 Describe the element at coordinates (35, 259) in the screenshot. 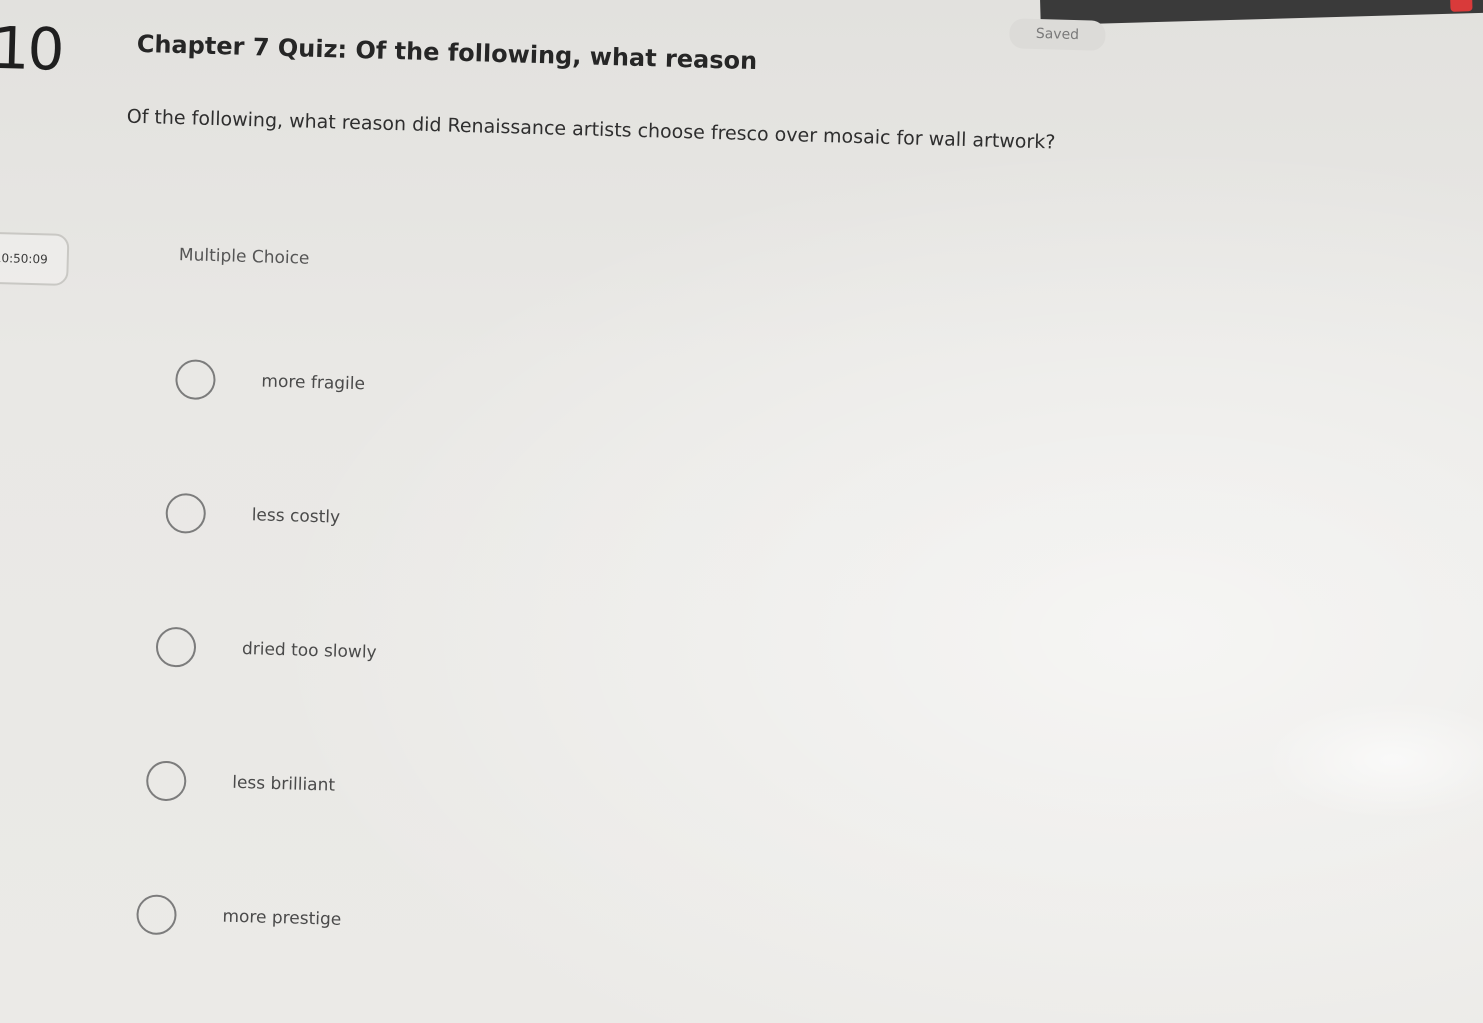

I see `timer-badge: 10:50:09` at that location.